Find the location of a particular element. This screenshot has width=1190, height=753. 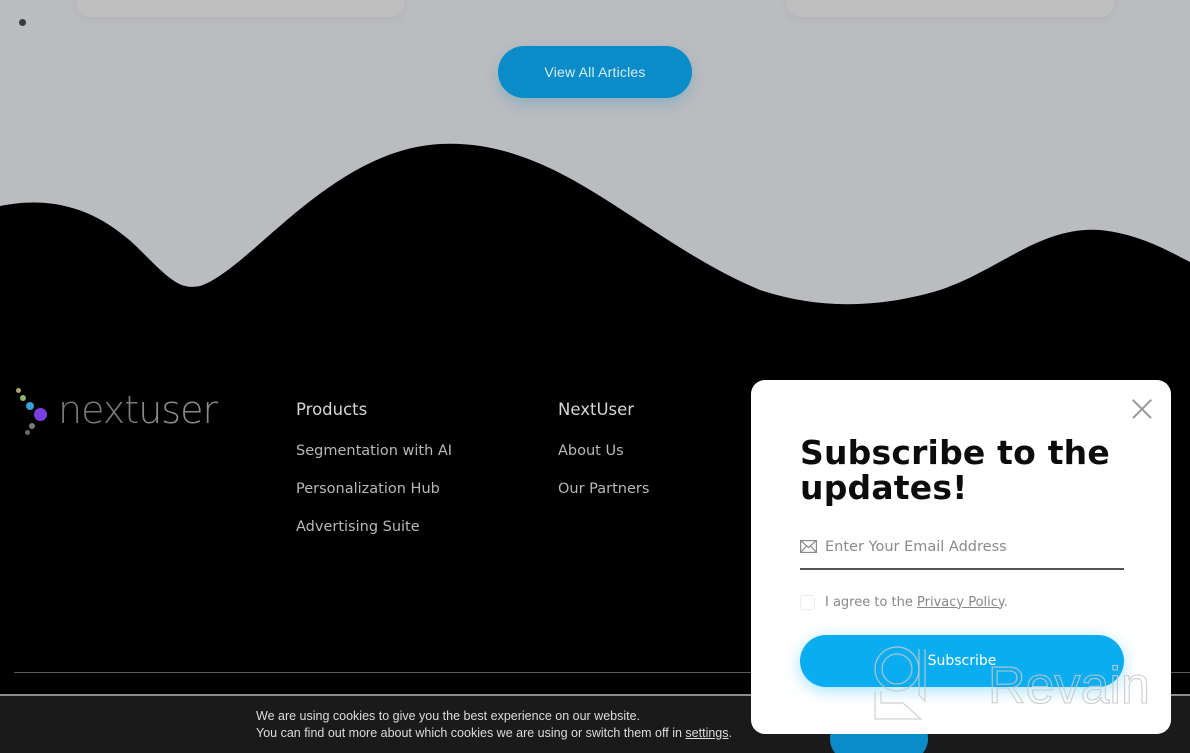

nextuser-logo: nextuser is located at coordinates (124, 413).